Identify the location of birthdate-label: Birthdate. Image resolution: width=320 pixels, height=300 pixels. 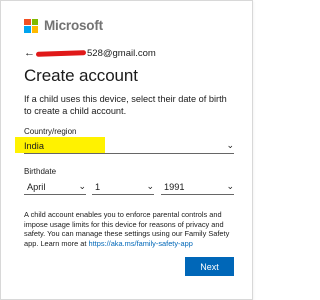
(40, 171).